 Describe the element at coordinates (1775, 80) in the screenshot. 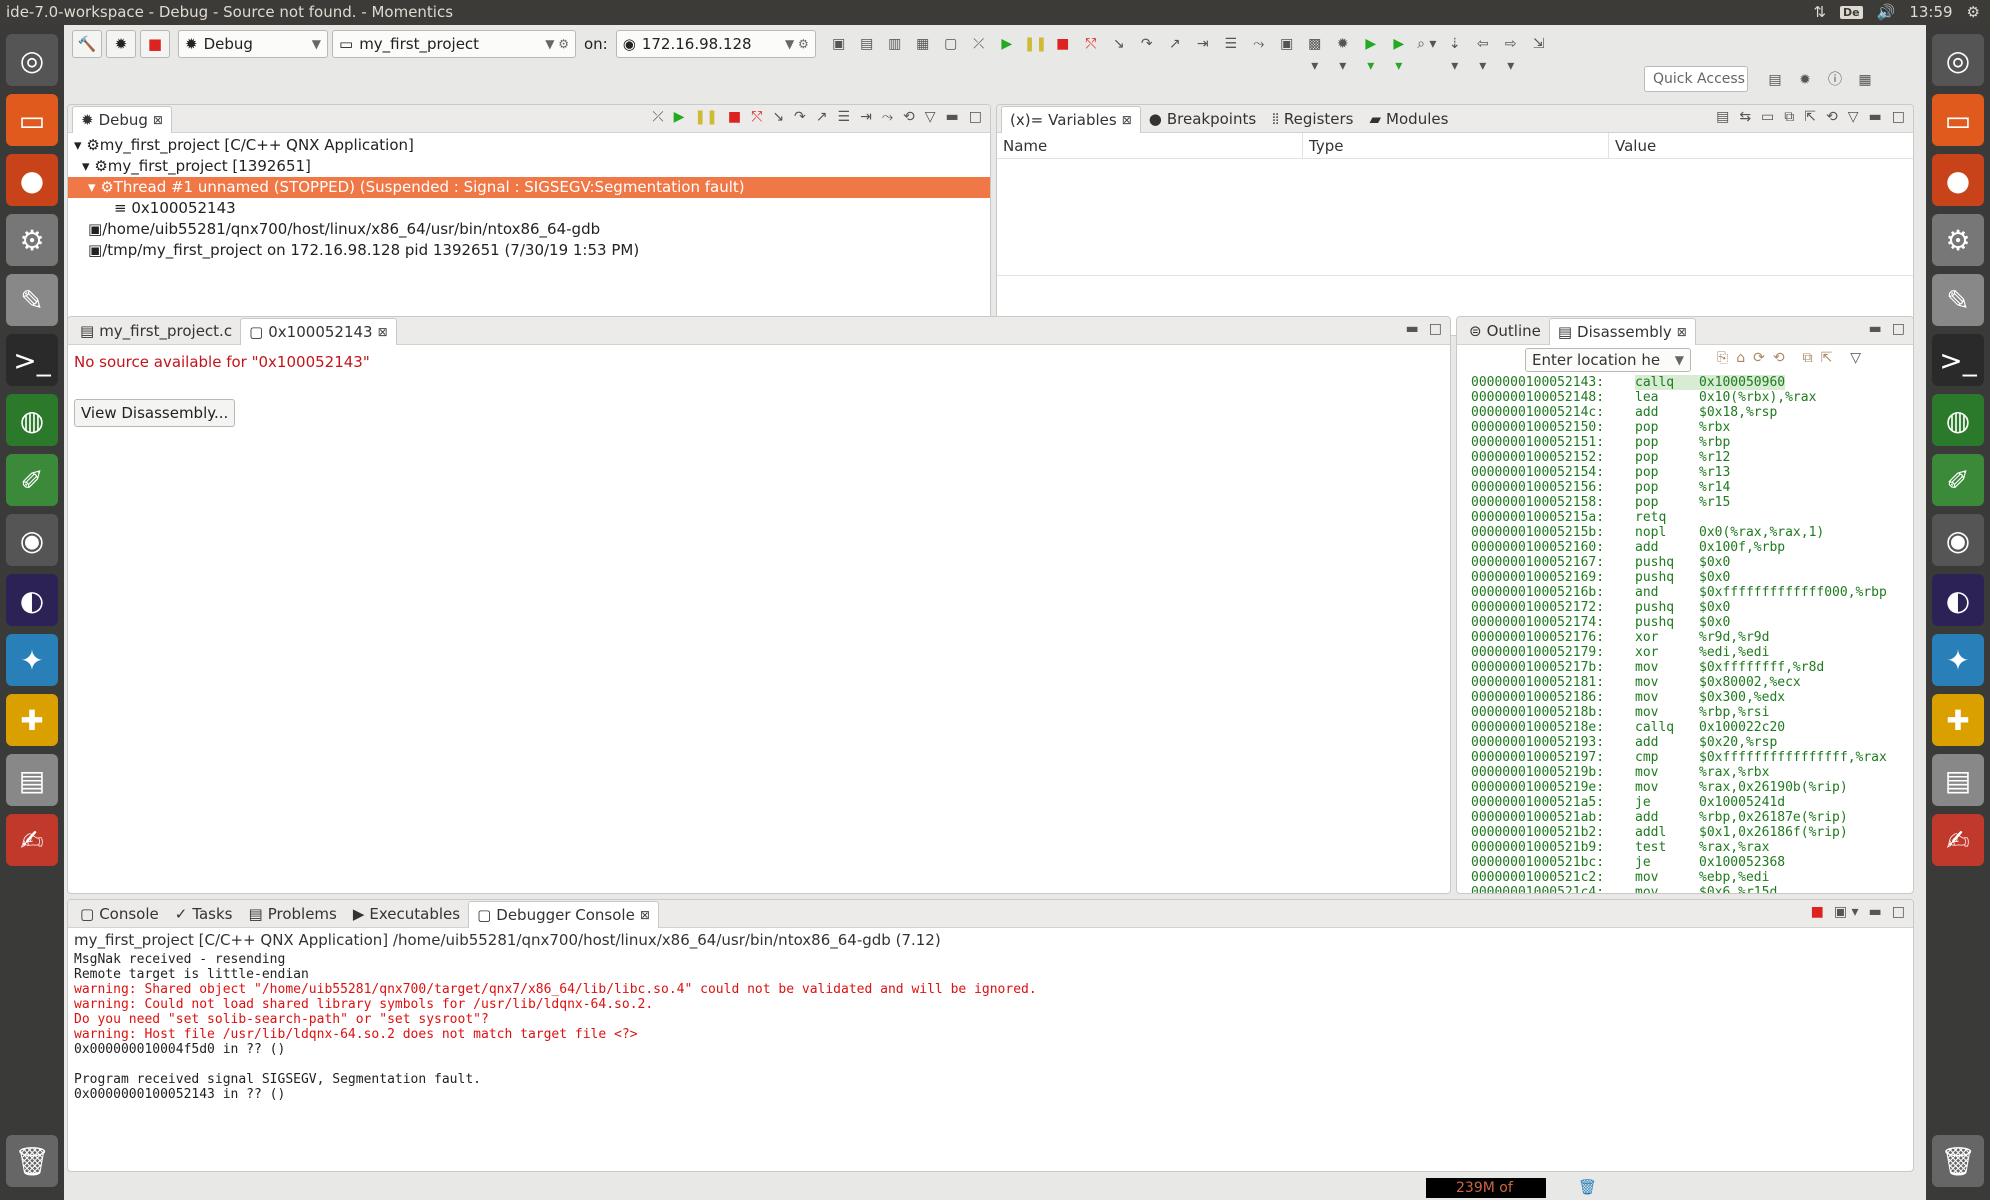

I see `open-perspective-icon: ▤` at that location.